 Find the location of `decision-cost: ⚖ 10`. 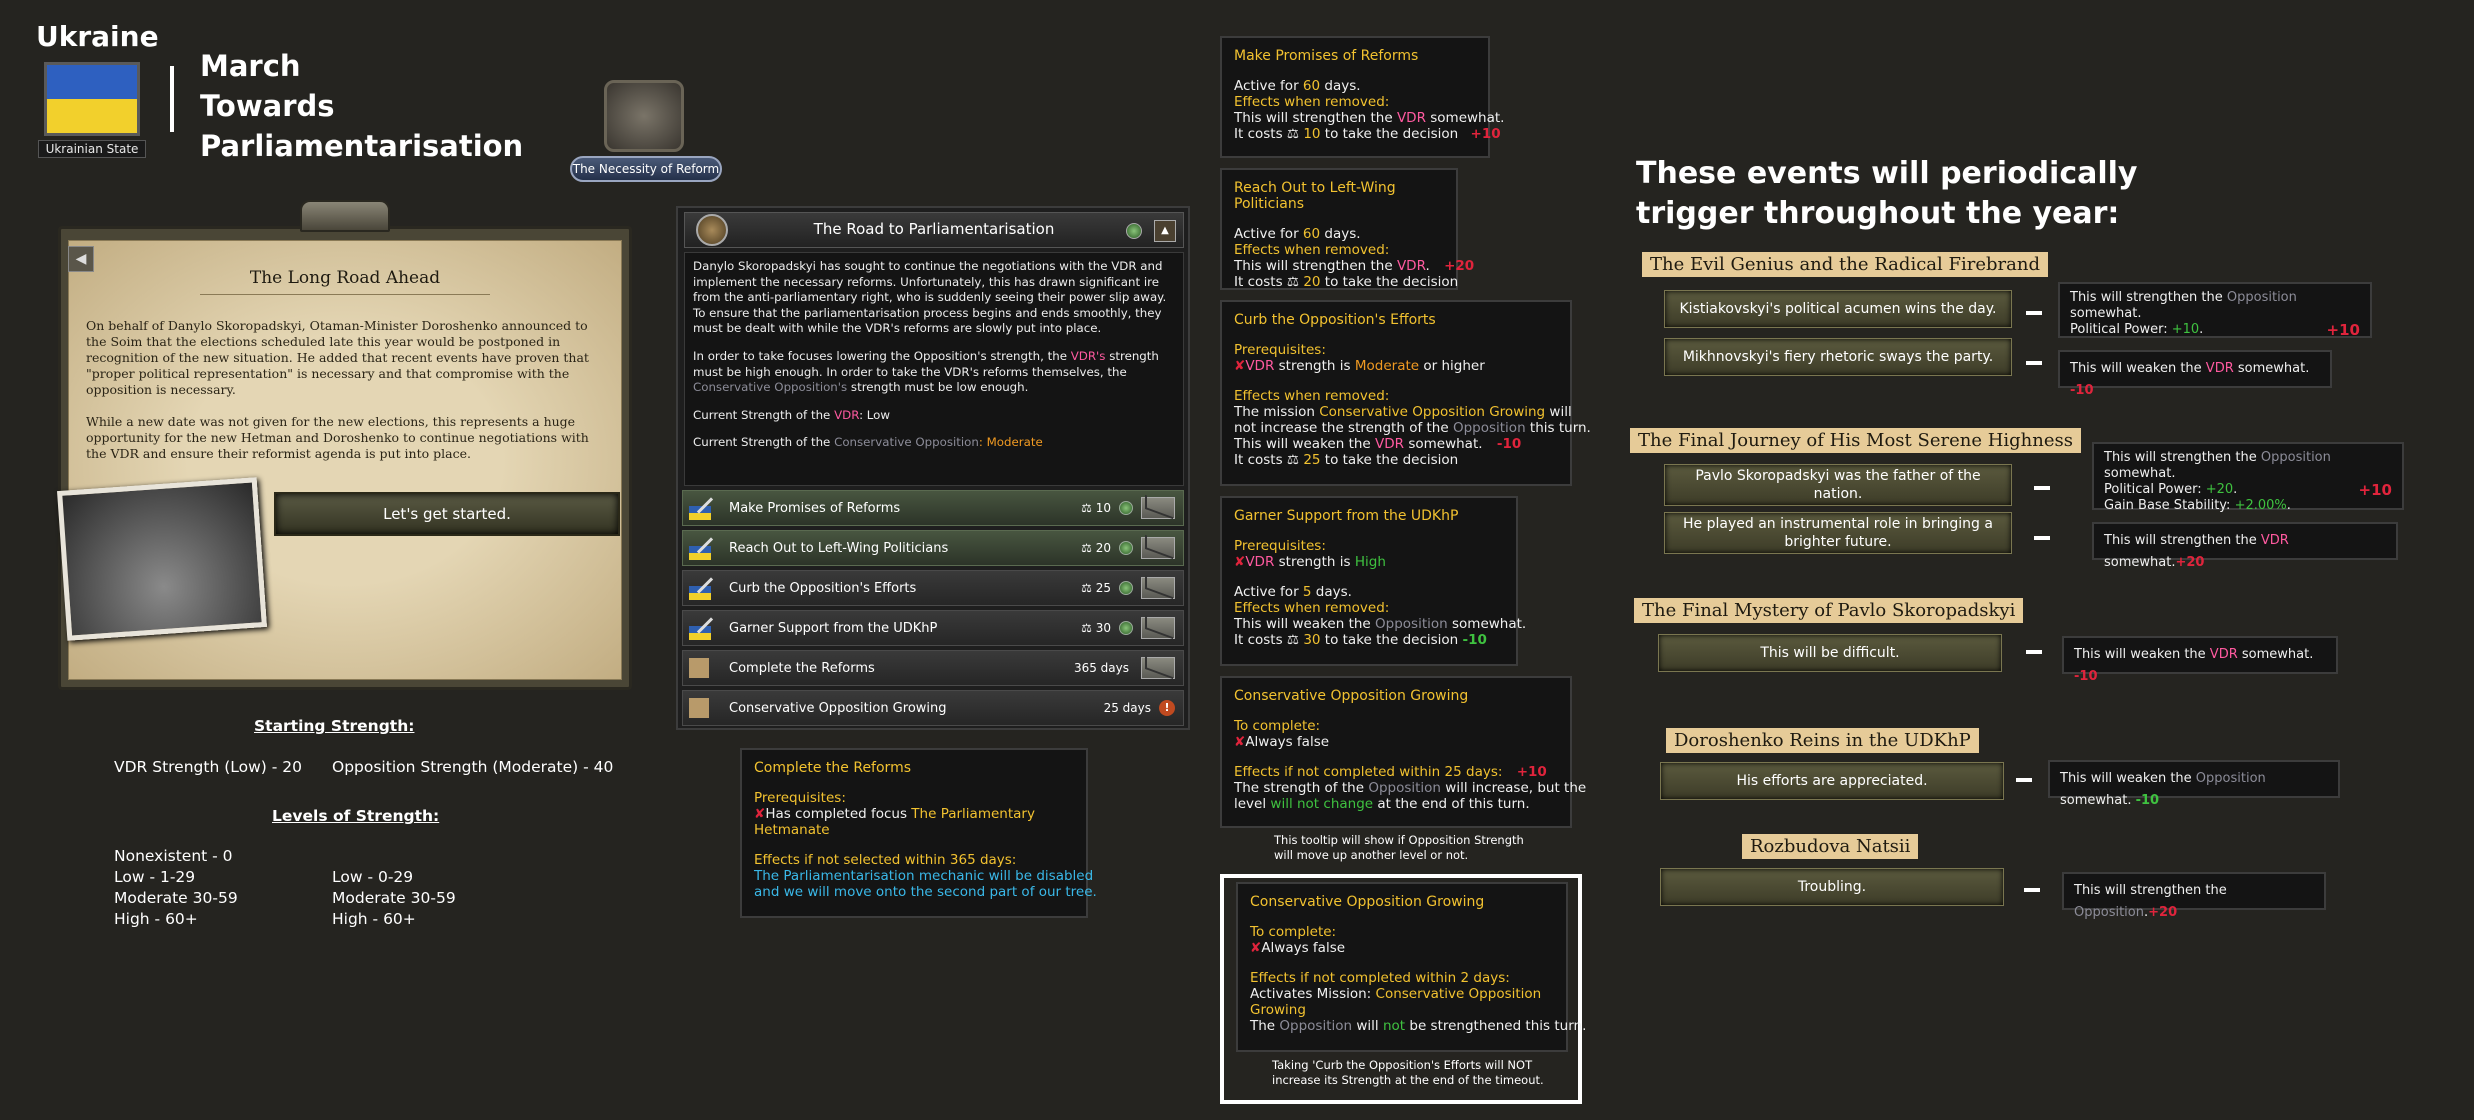

decision-cost: ⚖ 10 is located at coordinates (1096, 508).